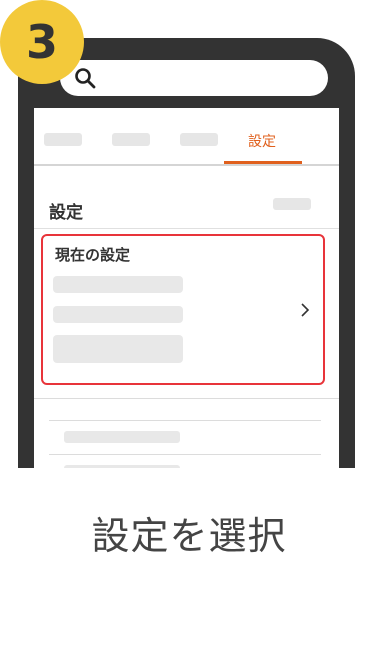 This screenshot has width=378, height=666. What do you see at coordinates (292, 204) in the screenshot?
I see `section-action-placeholder` at bounding box center [292, 204].